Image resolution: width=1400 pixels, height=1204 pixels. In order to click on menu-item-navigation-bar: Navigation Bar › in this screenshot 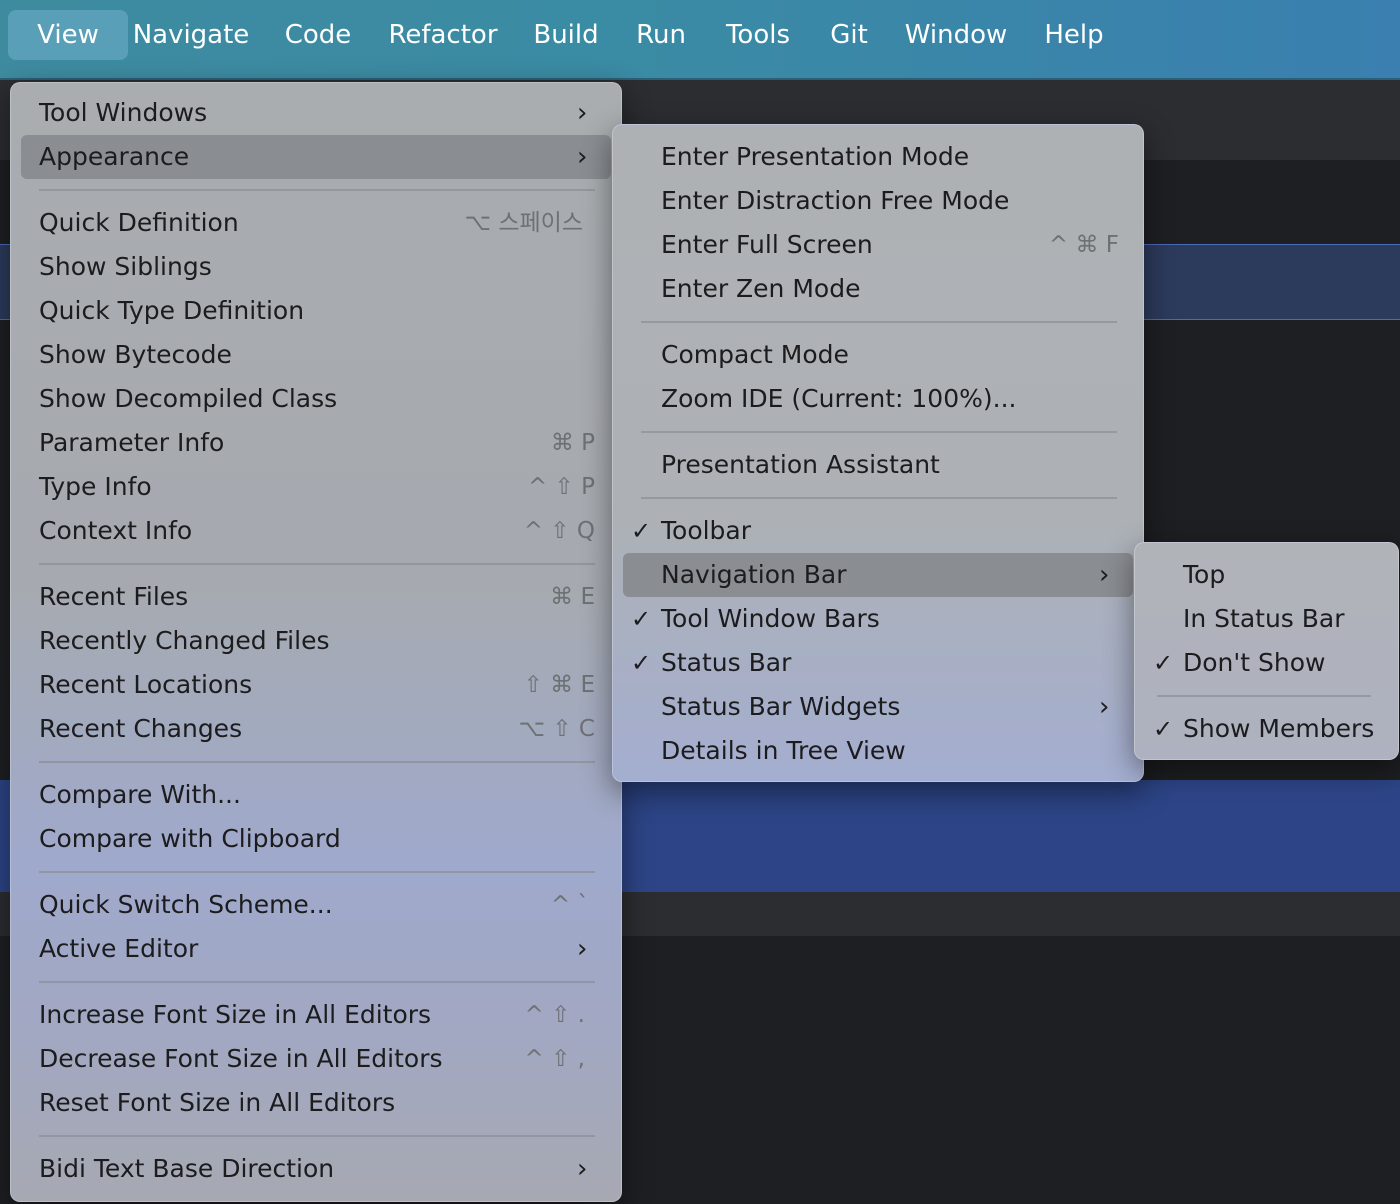, I will do `click(878, 575)`.